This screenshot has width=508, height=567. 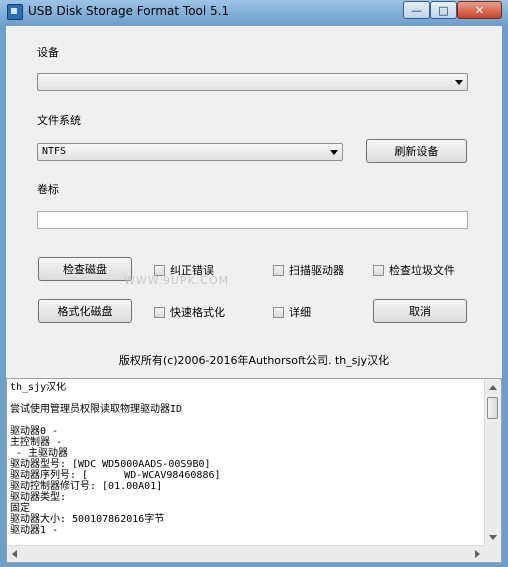 I want to click on log-line: 驱动控制器修订号: [01.00A01], so click(x=86, y=486).